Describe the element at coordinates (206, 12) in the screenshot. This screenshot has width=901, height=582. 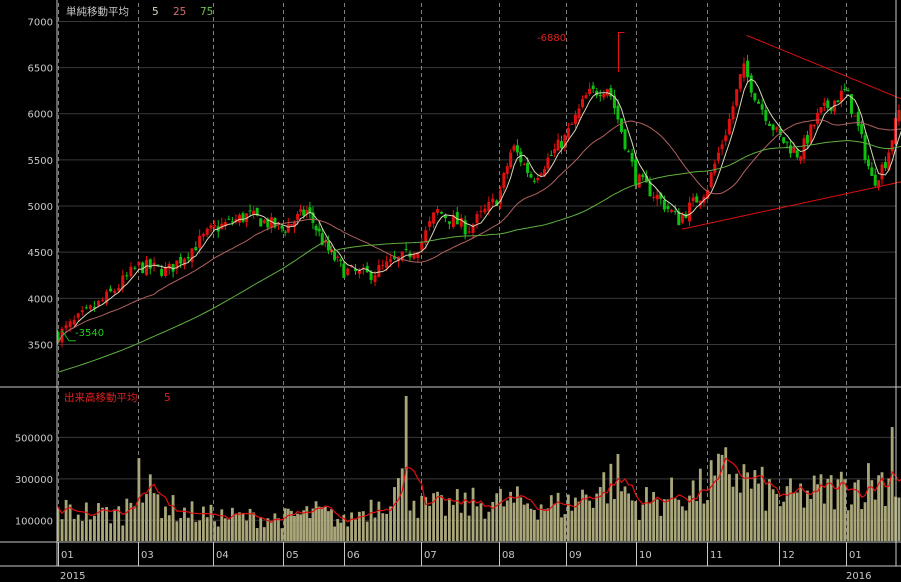
I see `price-legend-ma75: 75` at that location.